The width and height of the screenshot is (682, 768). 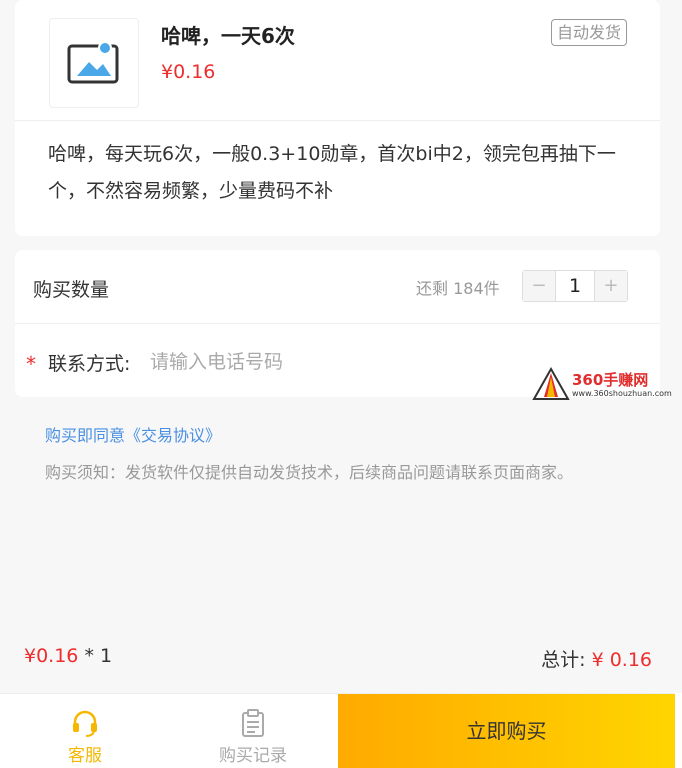 I want to click on phone-input, so click(x=330, y=362).